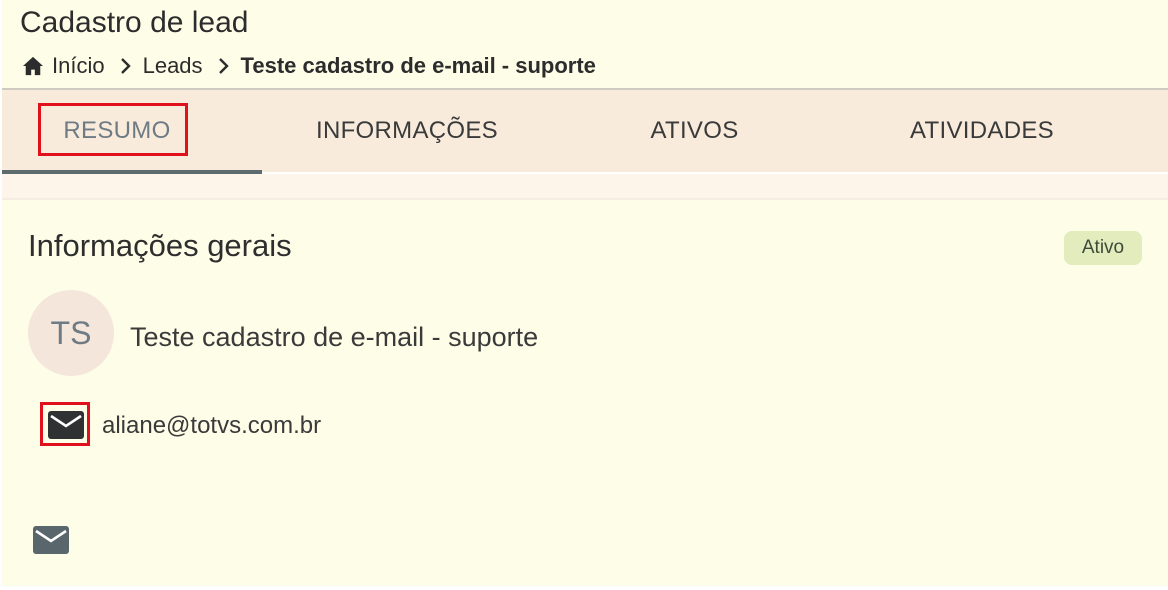 The image size is (1168, 590). I want to click on page-title: Cadastro de lead, so click(134, 22).